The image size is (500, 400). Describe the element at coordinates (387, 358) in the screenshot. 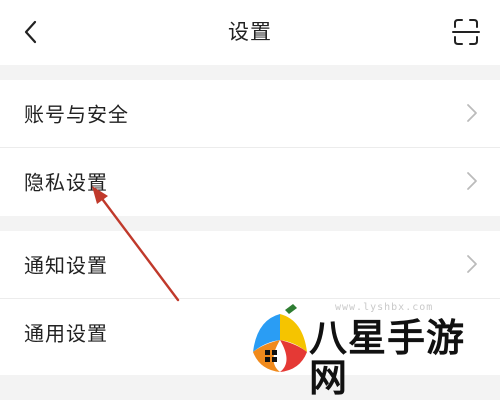

I see `watermark-text: 八星手游网` at that location.